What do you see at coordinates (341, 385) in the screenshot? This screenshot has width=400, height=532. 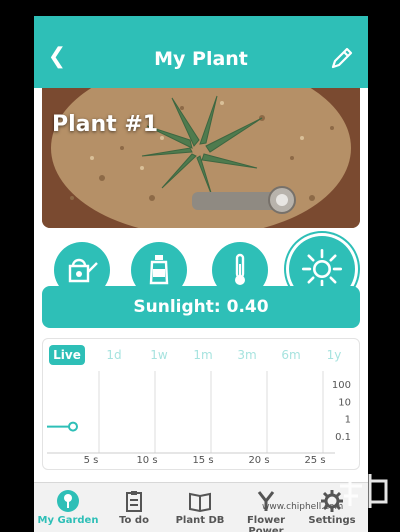 I see `y-tick-label: 100` at bounding box center [341, 385].